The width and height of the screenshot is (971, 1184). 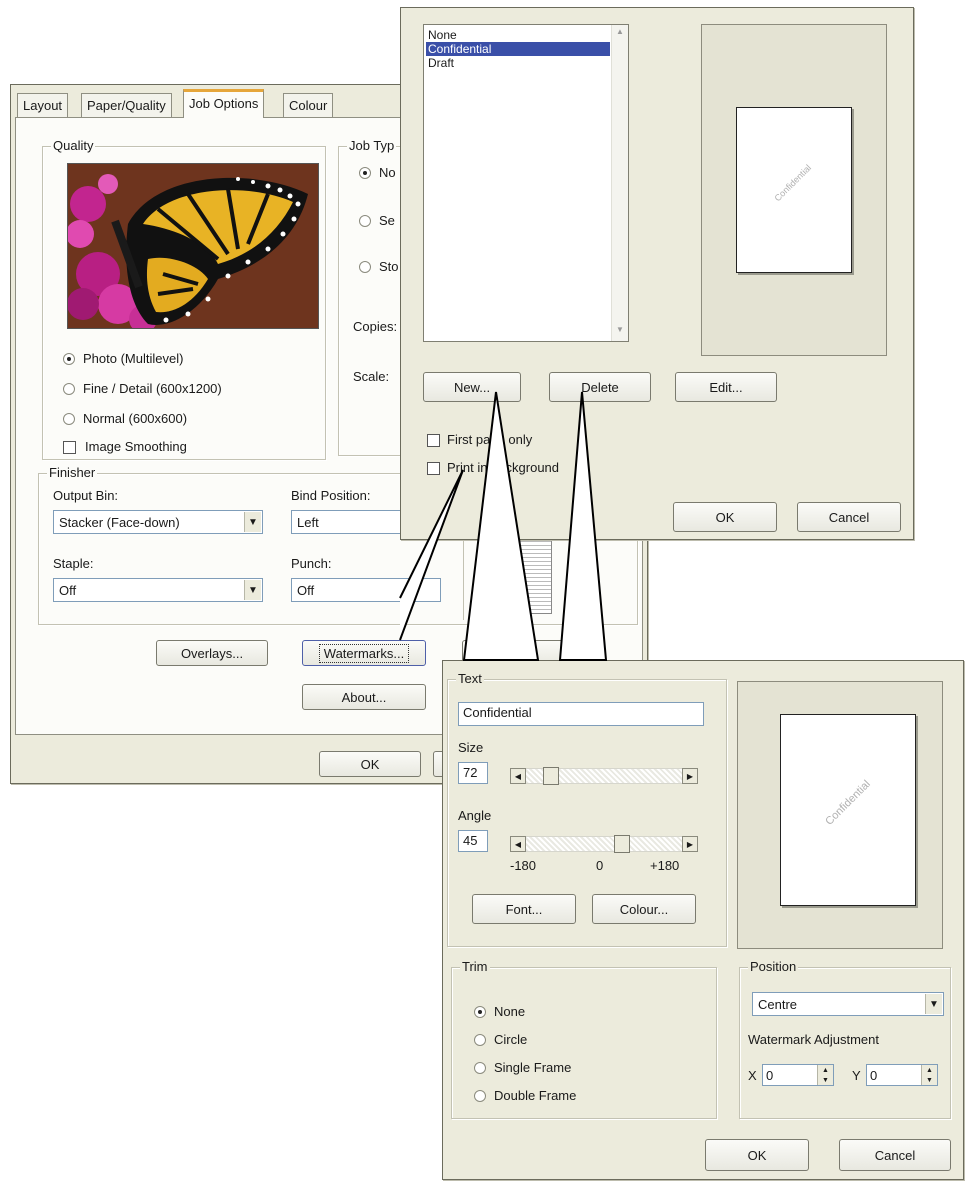 What do you see at coordinates (126, 105) in the screenshot?
I see `tab-paper-quality: Paper/Quality` at bounding box center [126, 105].